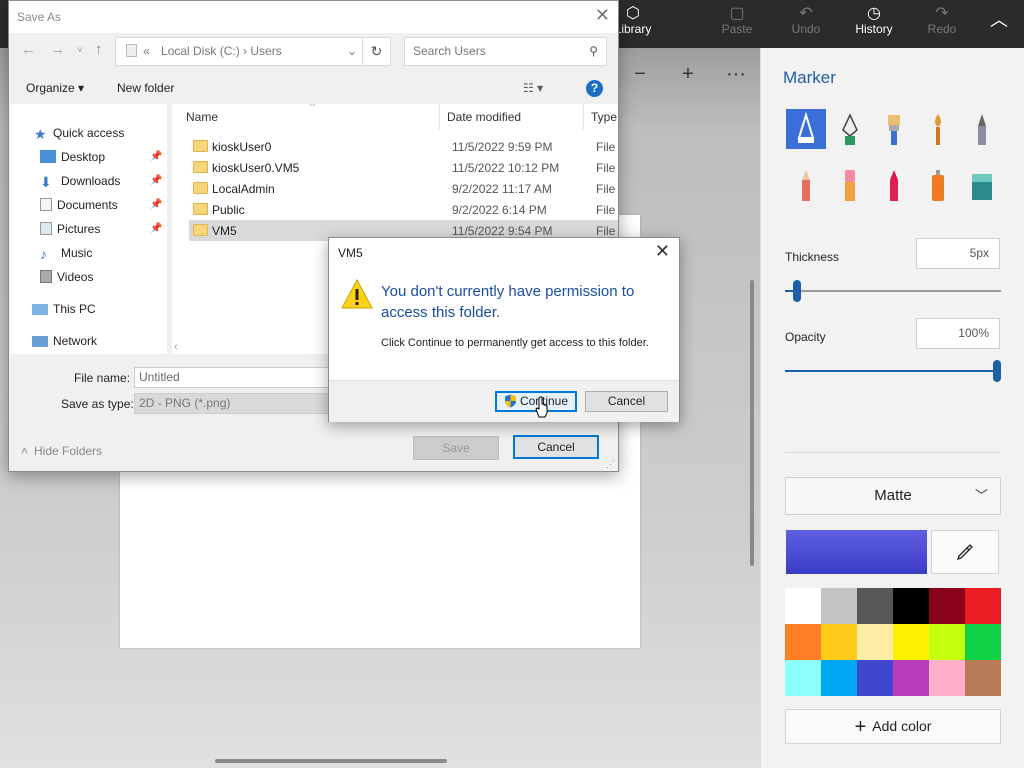 Image resolution: width=1024 pixels, height=768 pixels. I want to click on opacity-slider-thumb, so click(997, 371).